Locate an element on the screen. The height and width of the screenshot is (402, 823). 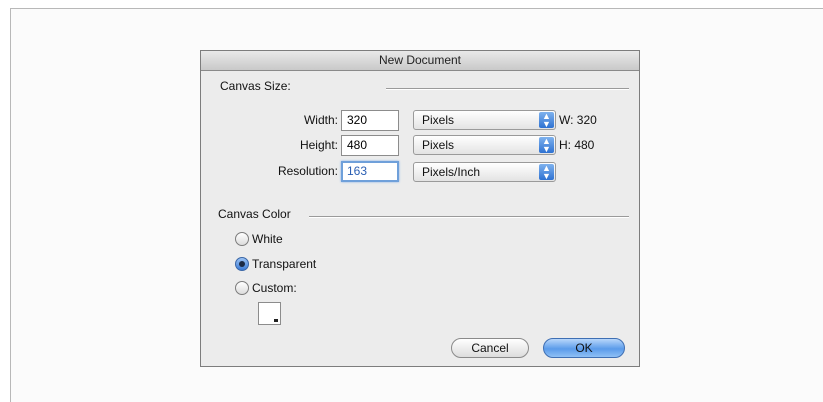
canvas-color-divider is located at coordinates (469, 217).